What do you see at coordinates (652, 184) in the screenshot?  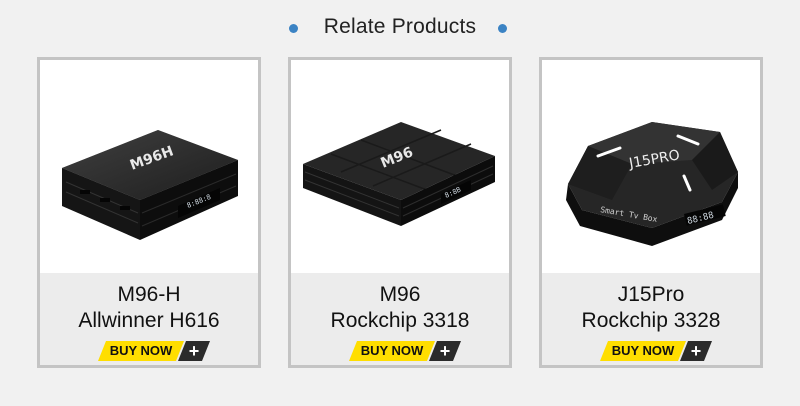 I see `tv-box-image: 88:88 J15PRO Smart Tv Box` at bounding box center [652, 184].